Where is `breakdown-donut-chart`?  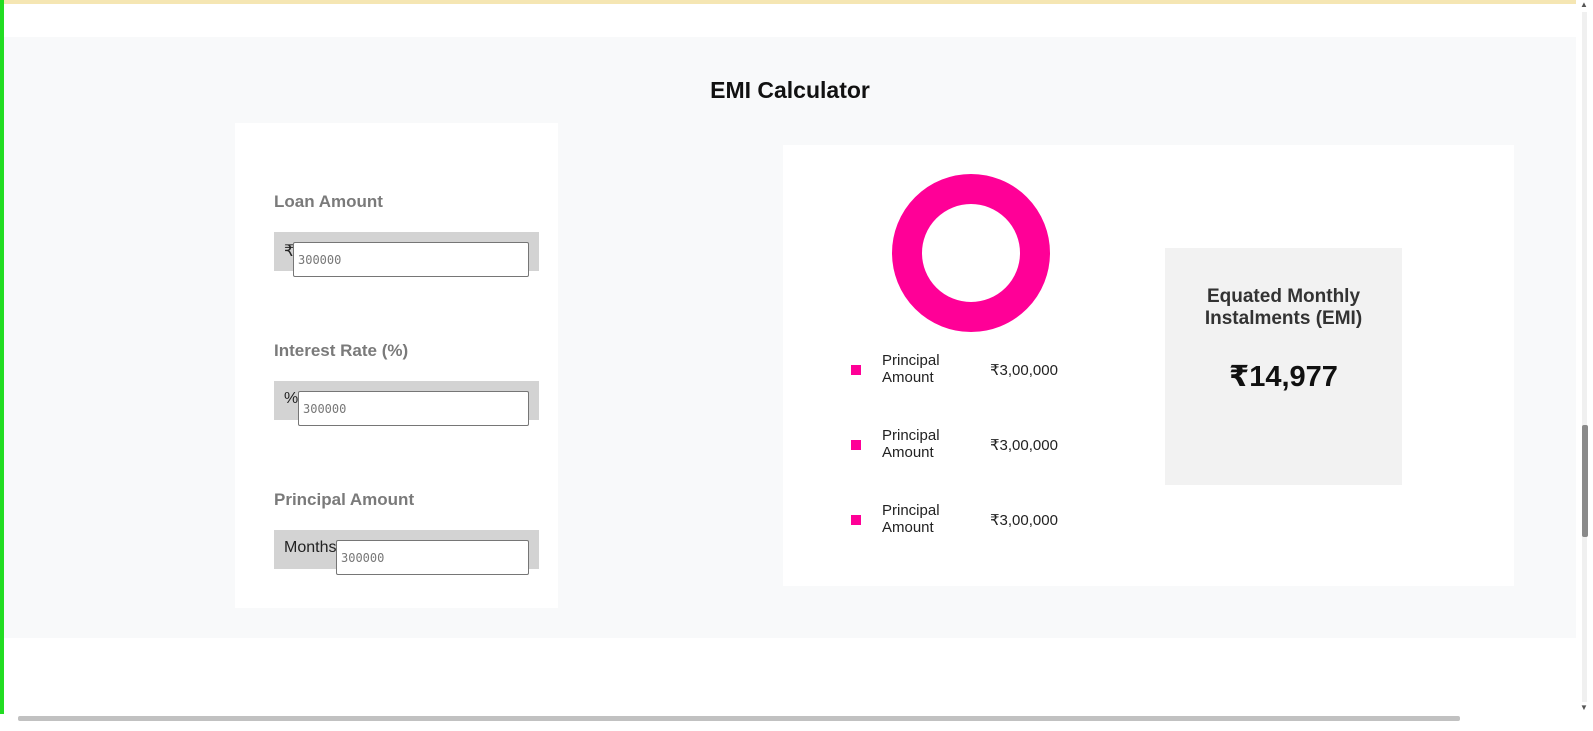
breakdown-donut-chart is located at coordinates (971, 253).